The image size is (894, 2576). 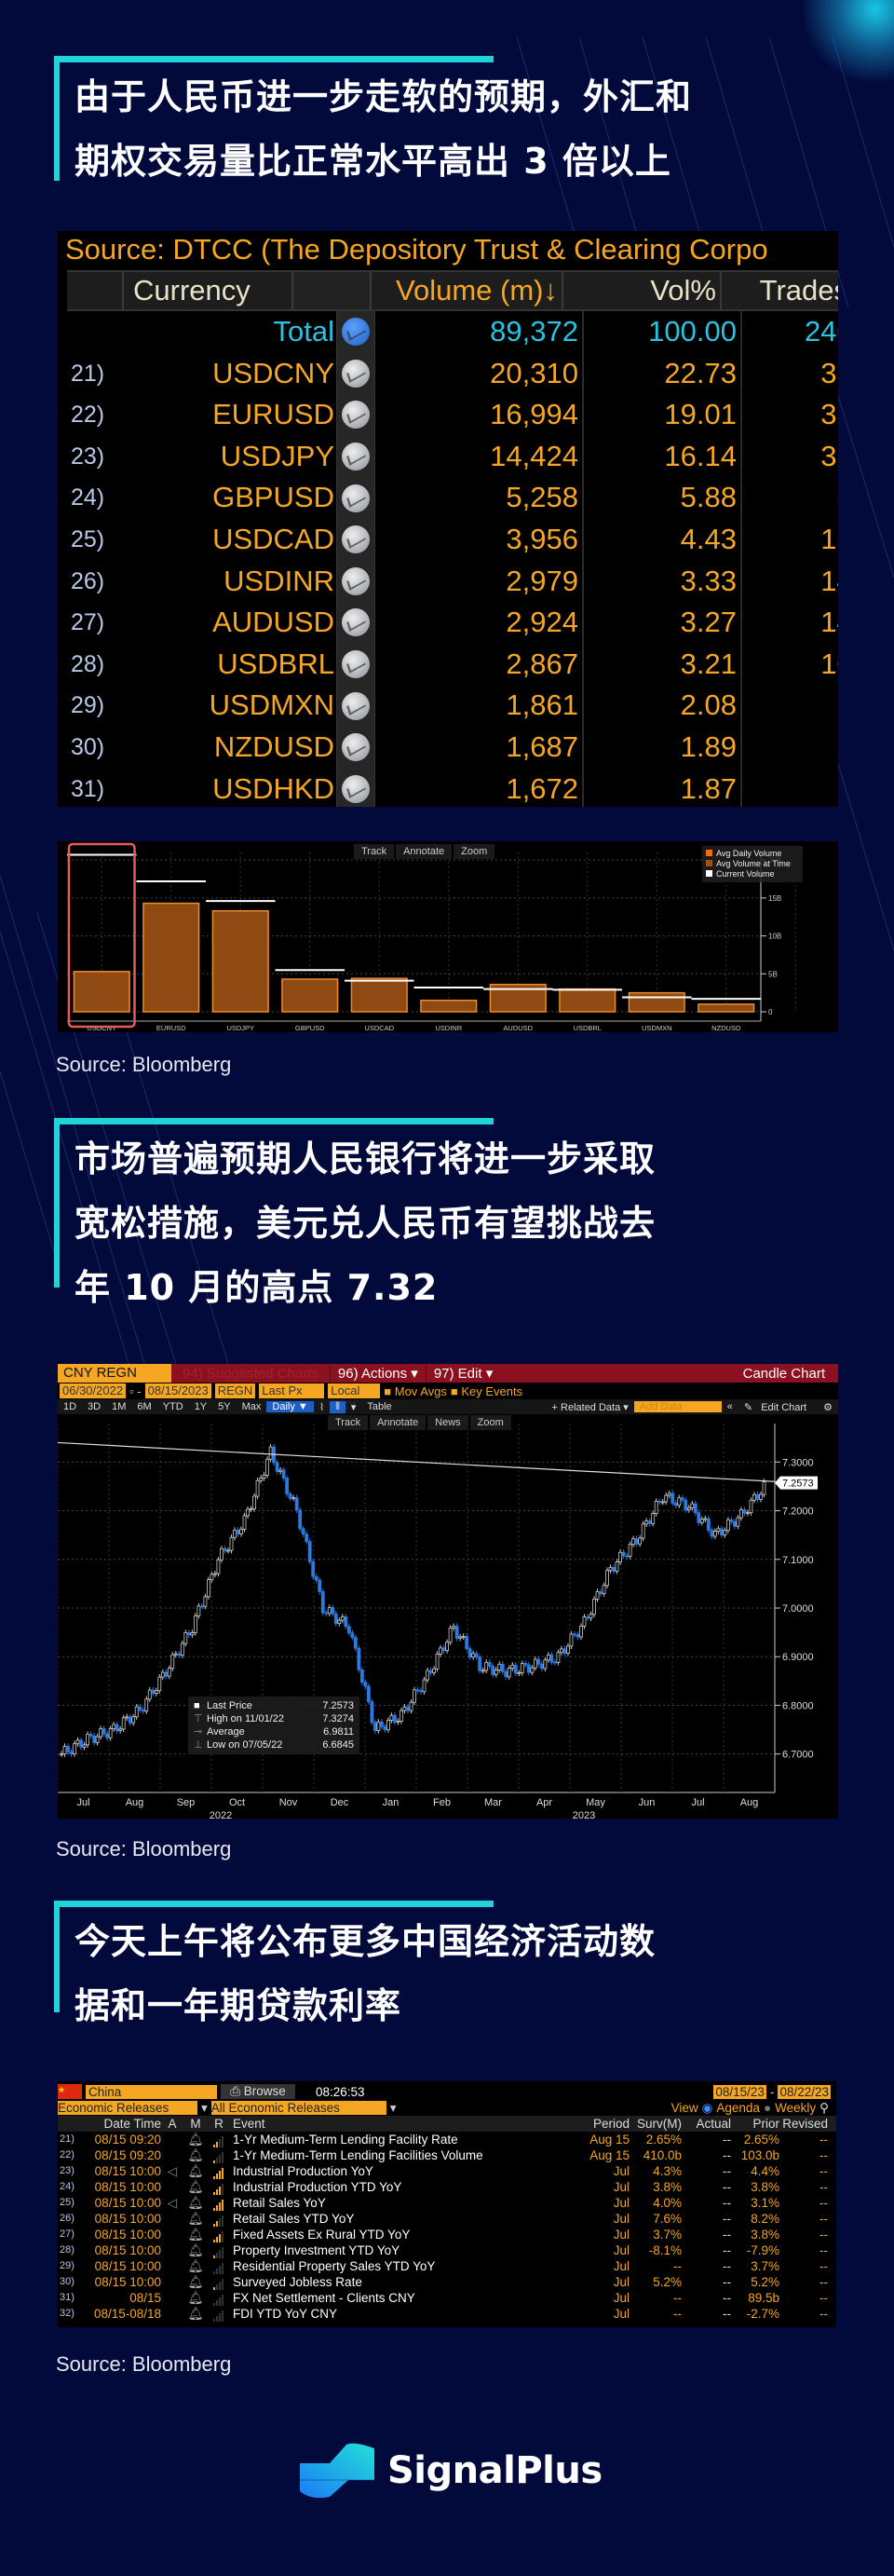 What do you see at coordinates (200, 1406) in the screenshot?
I see `period-1y: 1Y` at bounding box center [200, 1406].